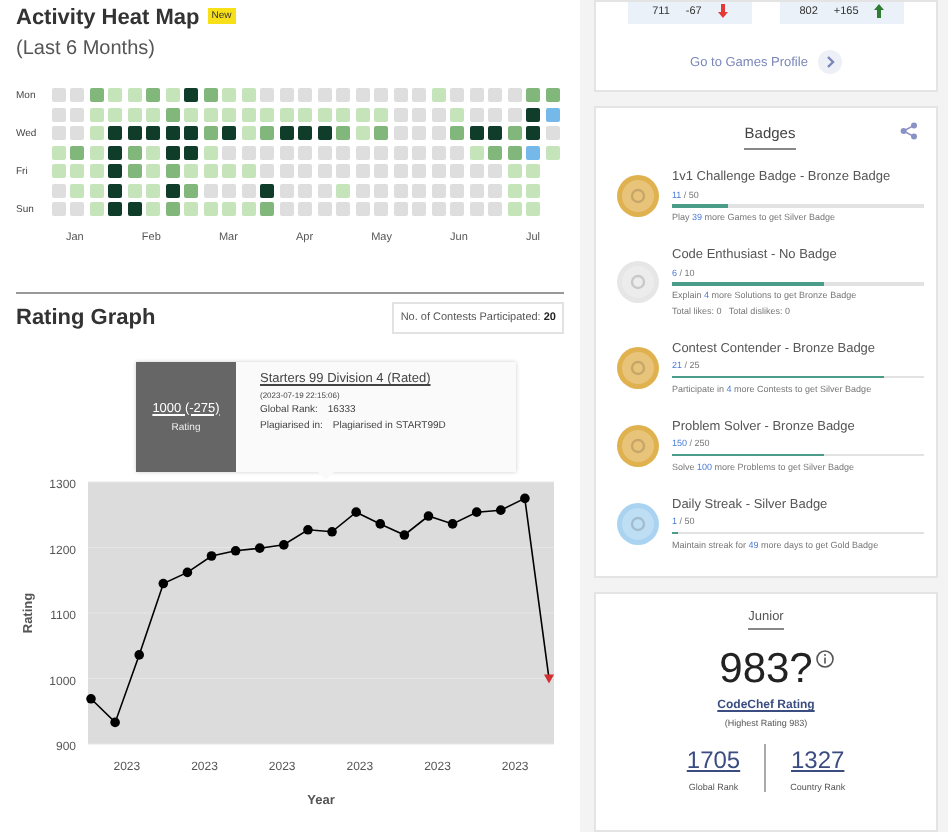  What do you see at coordinates (818, 759) in the screenshot?
I see `rank-link: 1327` at bounding box center [818, 759].